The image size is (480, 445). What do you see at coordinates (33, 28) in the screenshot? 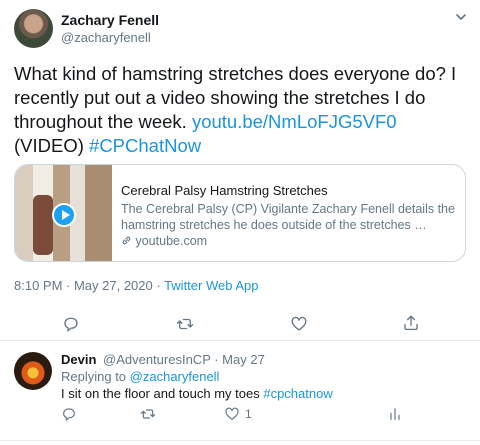
I see `author-avatar` at bounding box center [33, 28].